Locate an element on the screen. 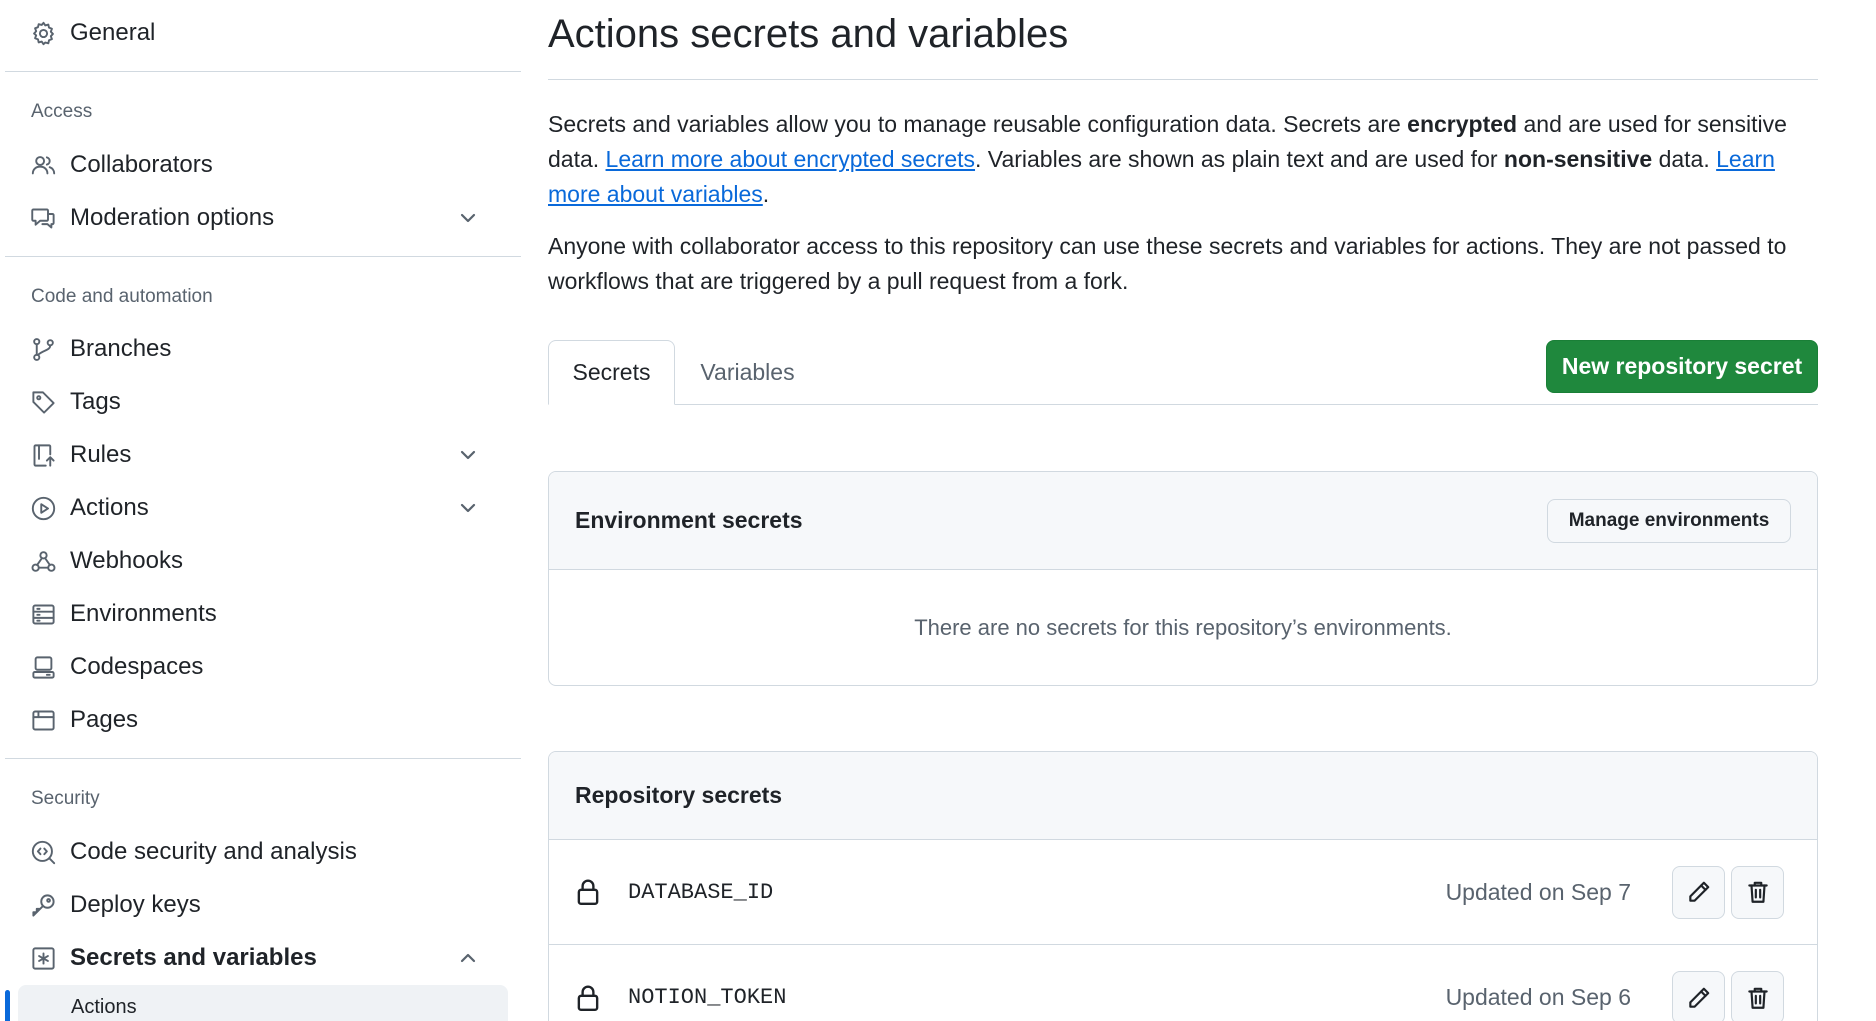 Image resolution: width=1876 pixels, height=1021 pixels. webhook-icon is located at coordinates (43, 561).